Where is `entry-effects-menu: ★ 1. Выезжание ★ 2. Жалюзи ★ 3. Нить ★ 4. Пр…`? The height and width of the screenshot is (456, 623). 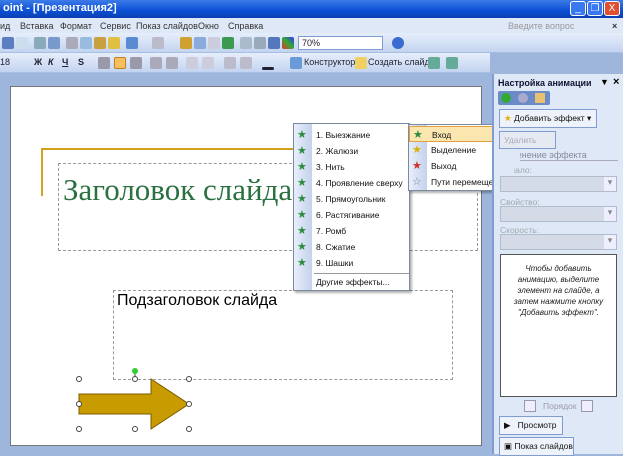 entry-effects-menu: ★ 1. Выезжание ★ 2. Жалюзи ★ 3. Нить ★ 4. Пр… is located at coordinates (351, 207).